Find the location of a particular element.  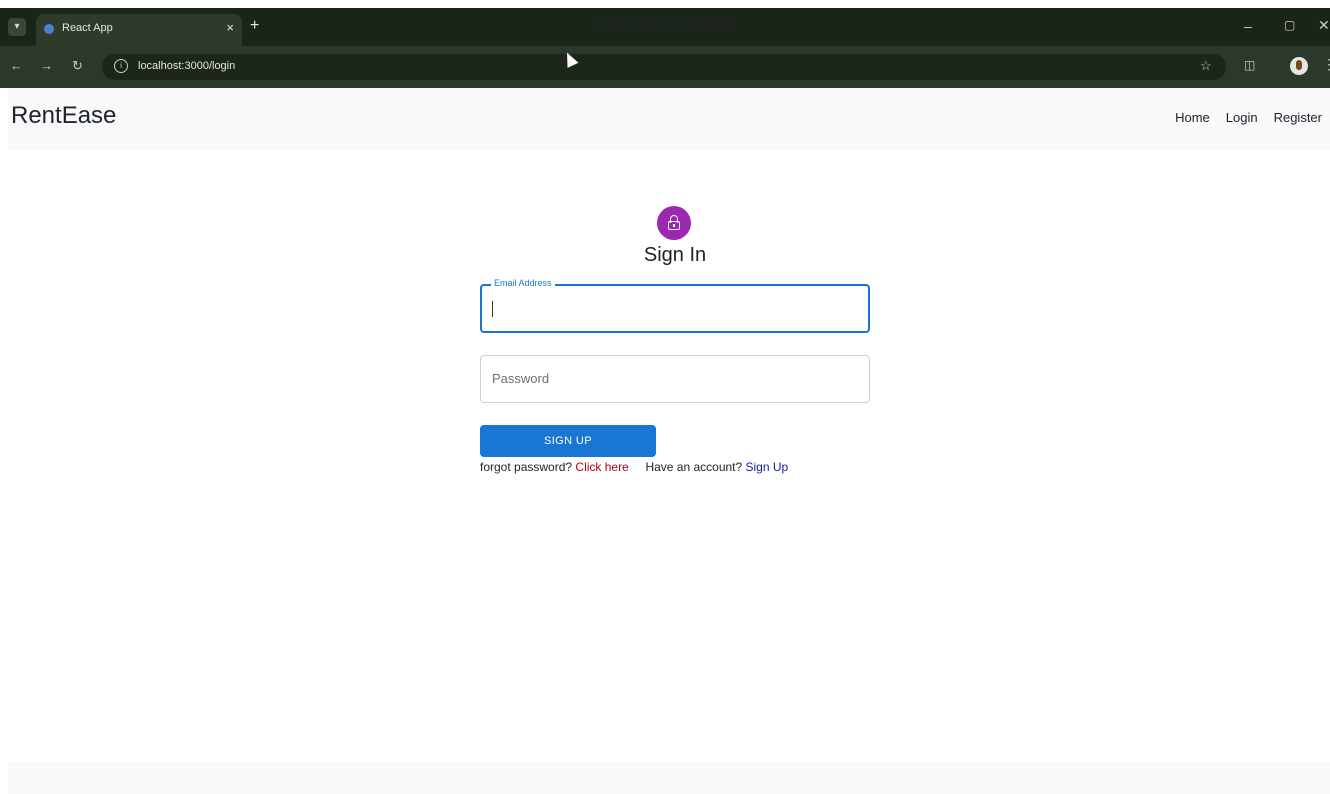

browser-toolbar: ← → ↻ i localhost:3000/login ☆ ◫ ⋮ is located at coordinates (665, 67).